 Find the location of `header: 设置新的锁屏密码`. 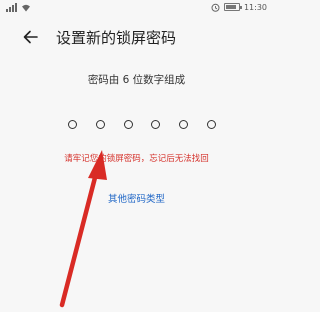

header: 设置新的锁屏密码 is located at coordinates (136, 37).